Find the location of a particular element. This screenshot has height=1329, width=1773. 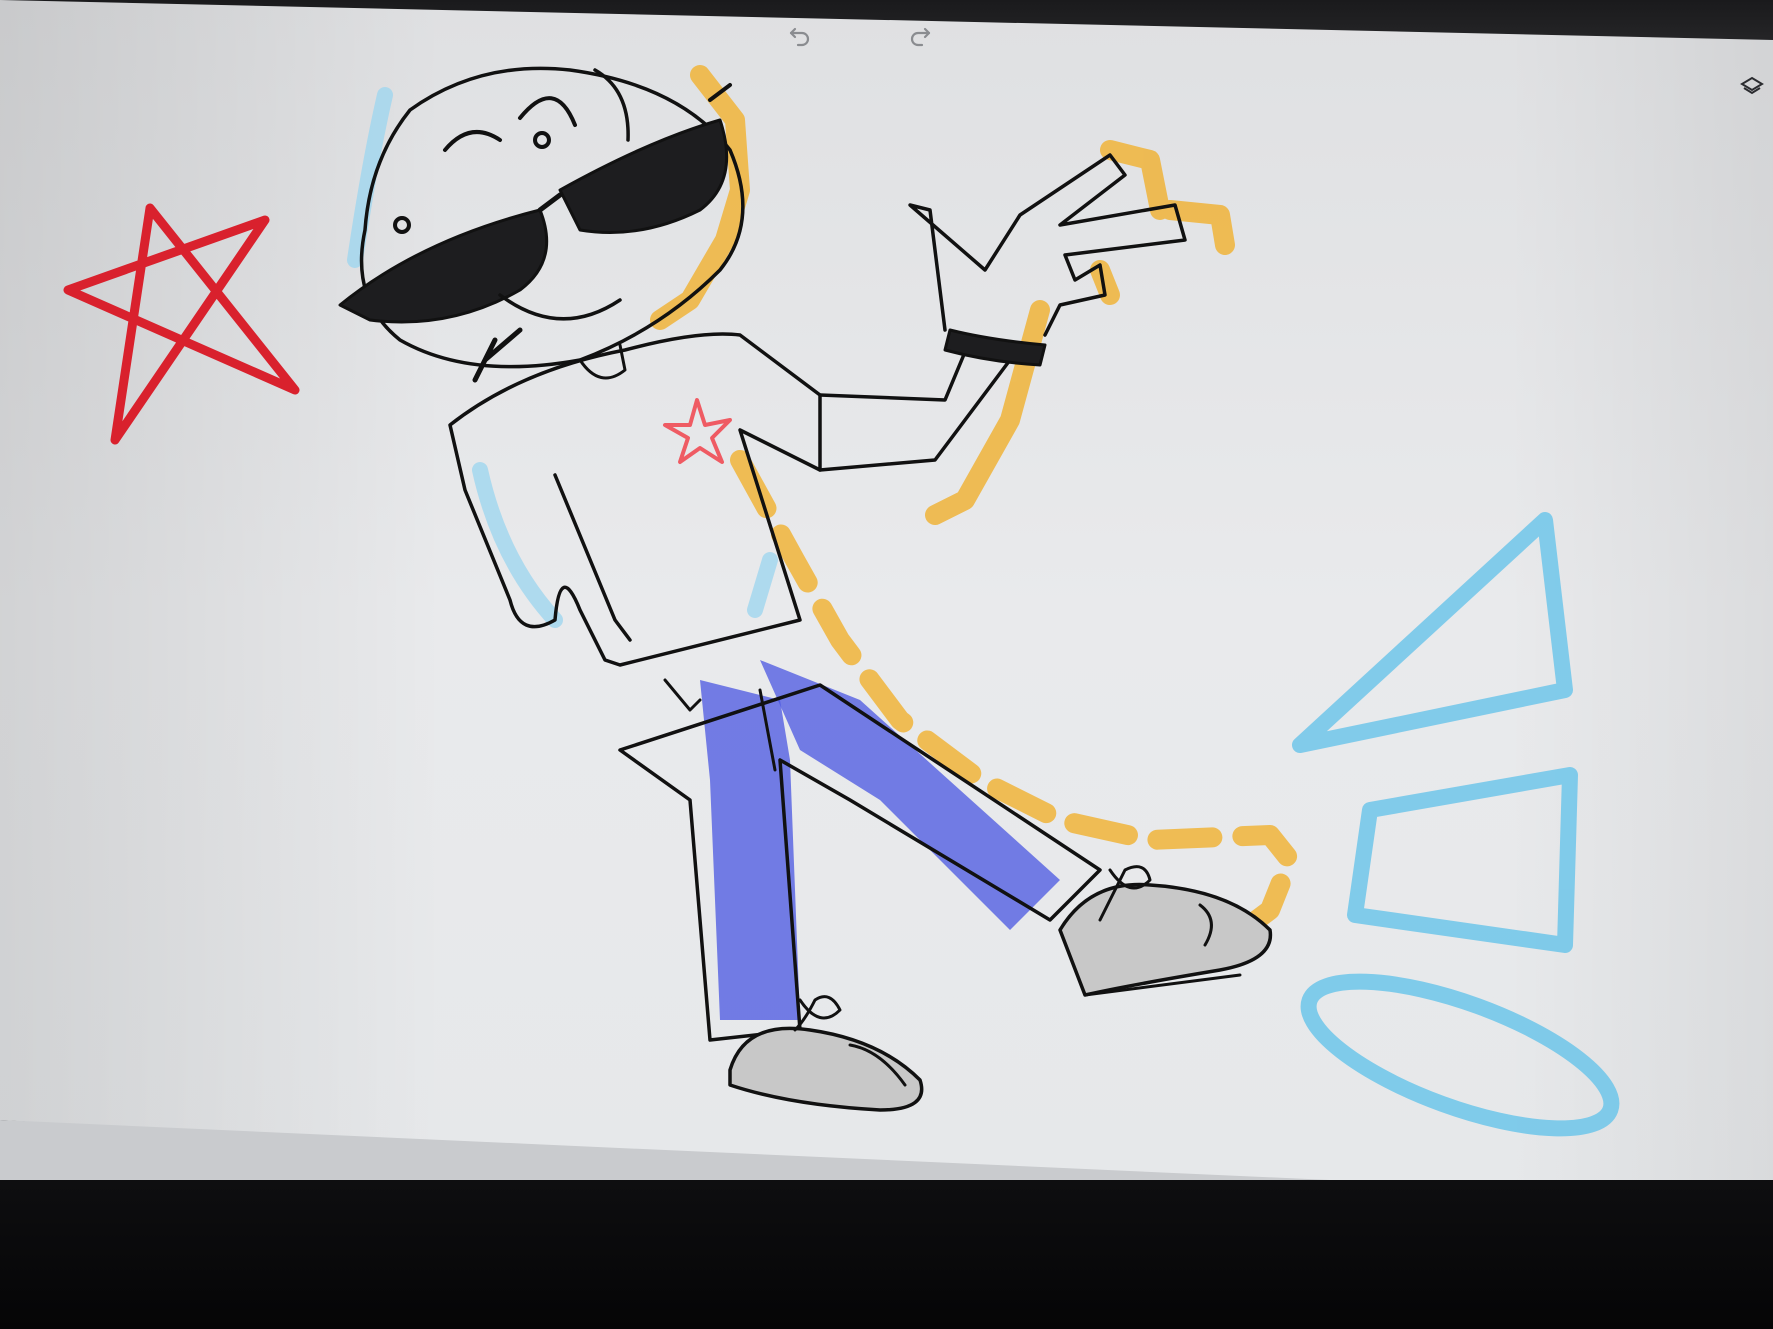

blue-shapes is located at coordinates (1456, 824).